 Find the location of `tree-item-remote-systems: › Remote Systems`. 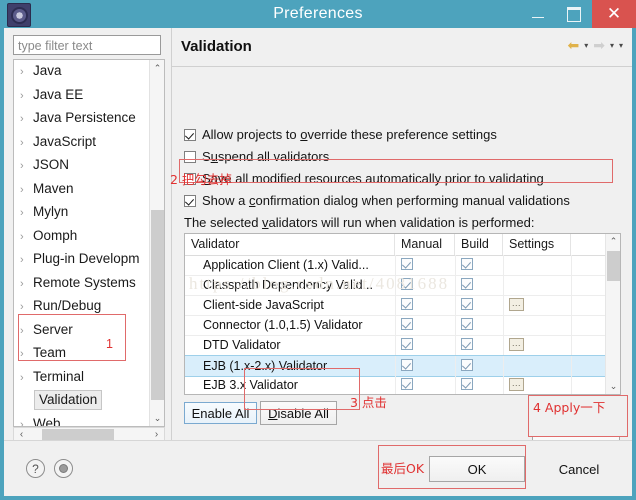

tree-item-remote-systems: › Remote Systems is located at coordinates (82, 283).